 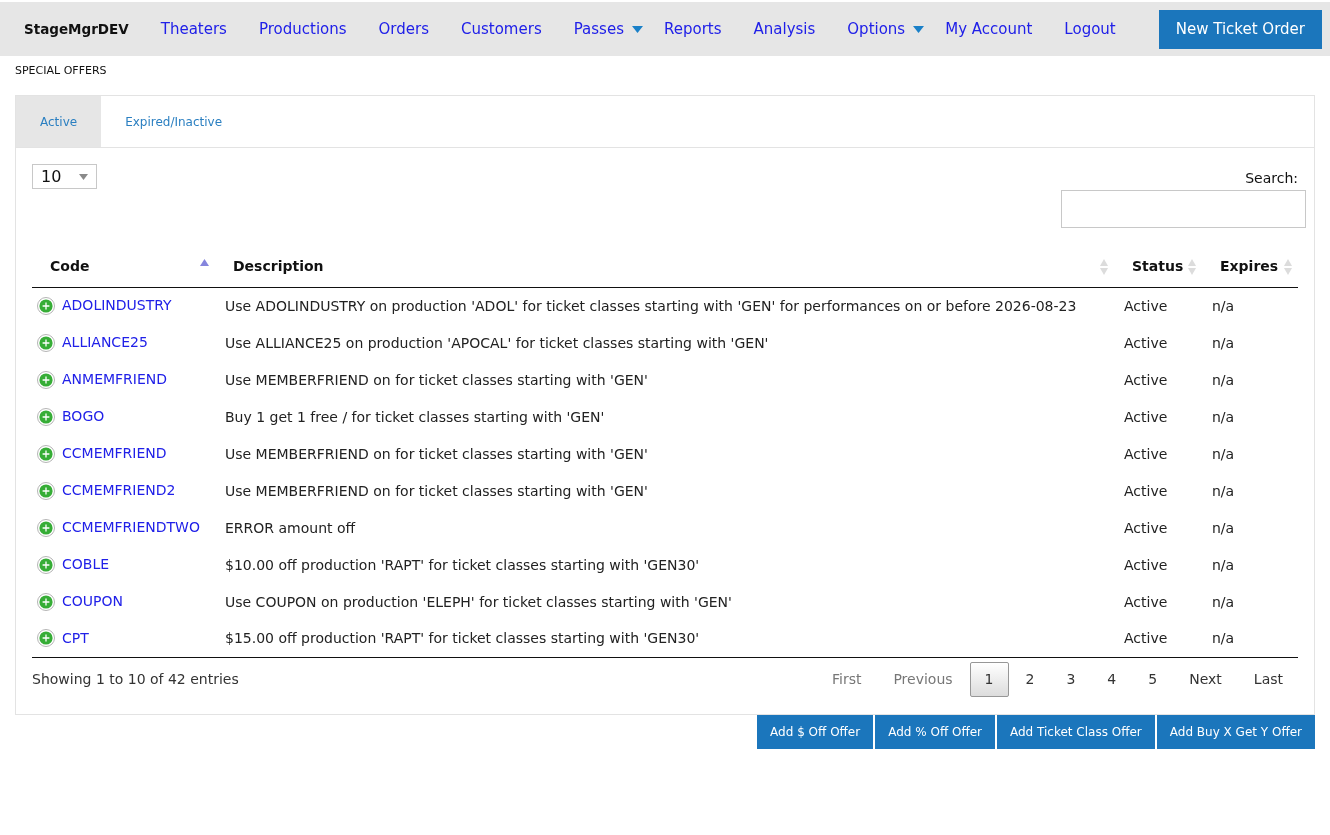 I want to click on table-cell: $15.00 off production 'RAPT' for ticket classes starting with 'GEN30', so click(x=462, y=638).